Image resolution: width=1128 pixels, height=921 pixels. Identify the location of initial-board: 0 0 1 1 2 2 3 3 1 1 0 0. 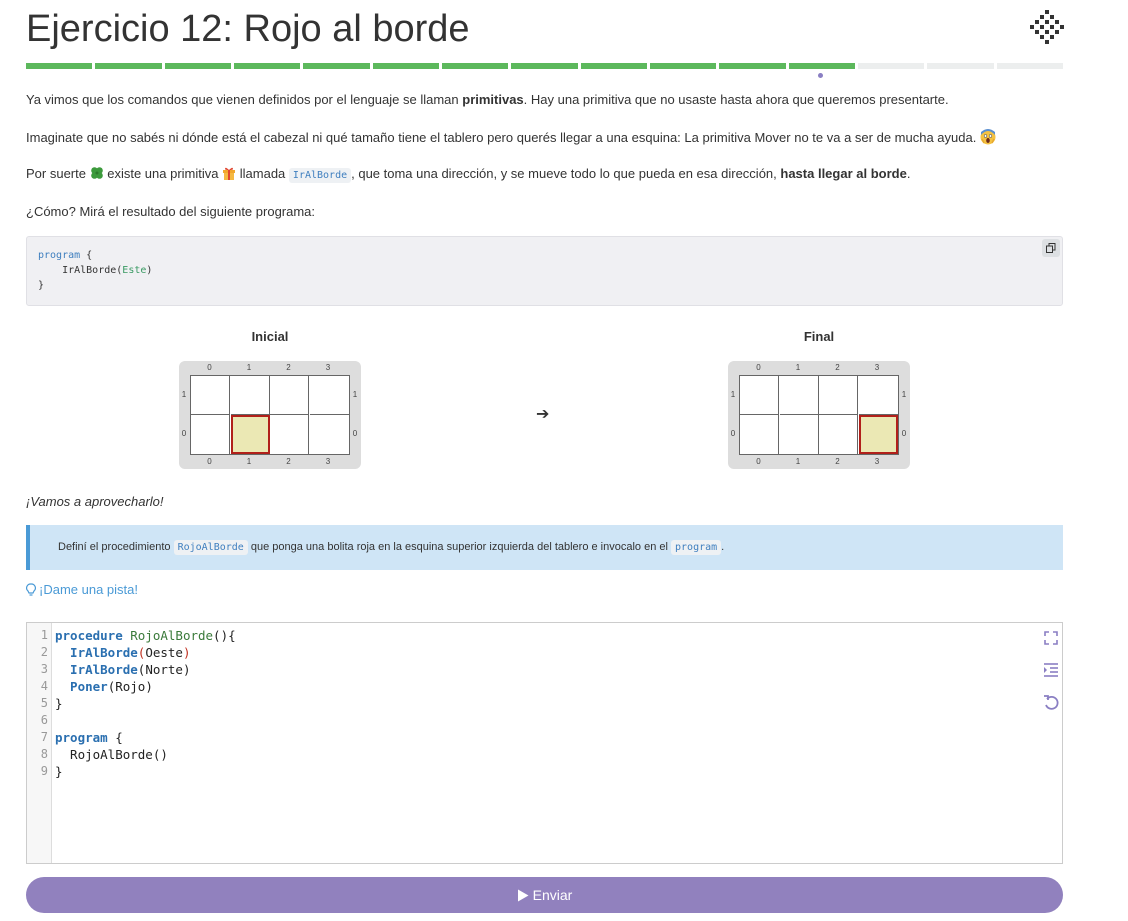
(270, 415).